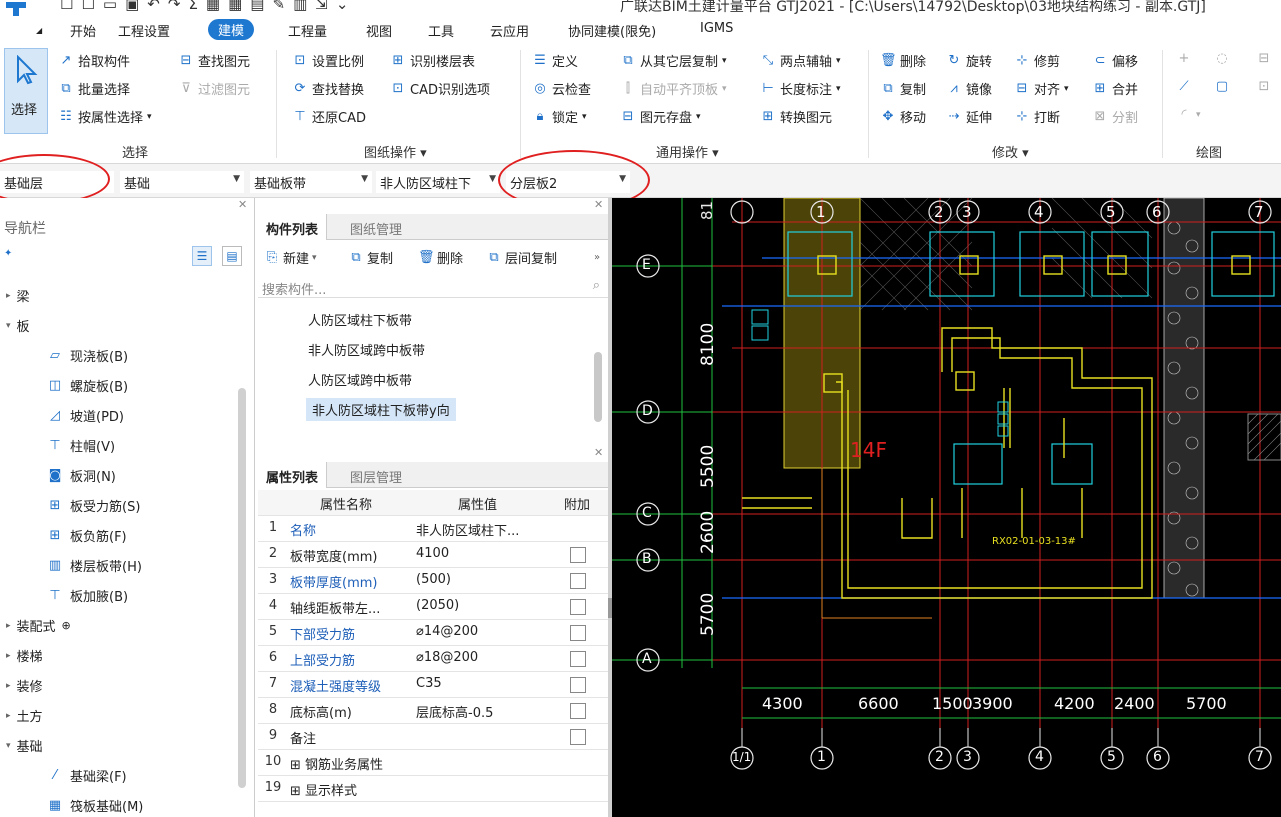 The image size is (1281, 817). I want to click on draw-icon: ✎, so click(278, 6).